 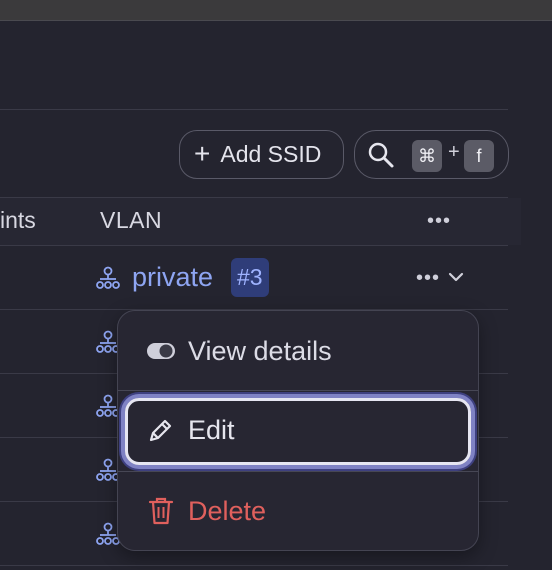 I want to click on vlan-id-badge: #3, so click(x=250, y=277).